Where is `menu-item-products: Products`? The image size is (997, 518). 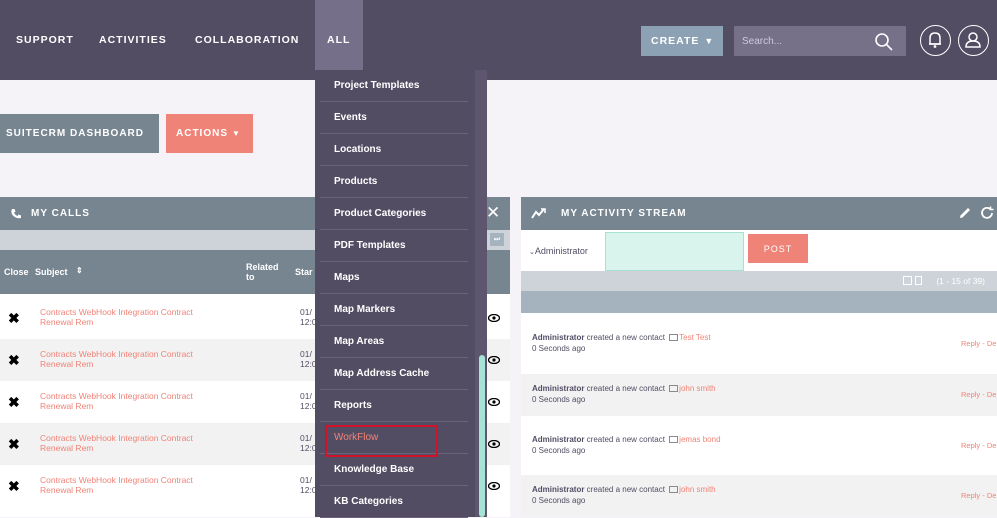
menu-item-products: Products is located at coordinates (394, 182).